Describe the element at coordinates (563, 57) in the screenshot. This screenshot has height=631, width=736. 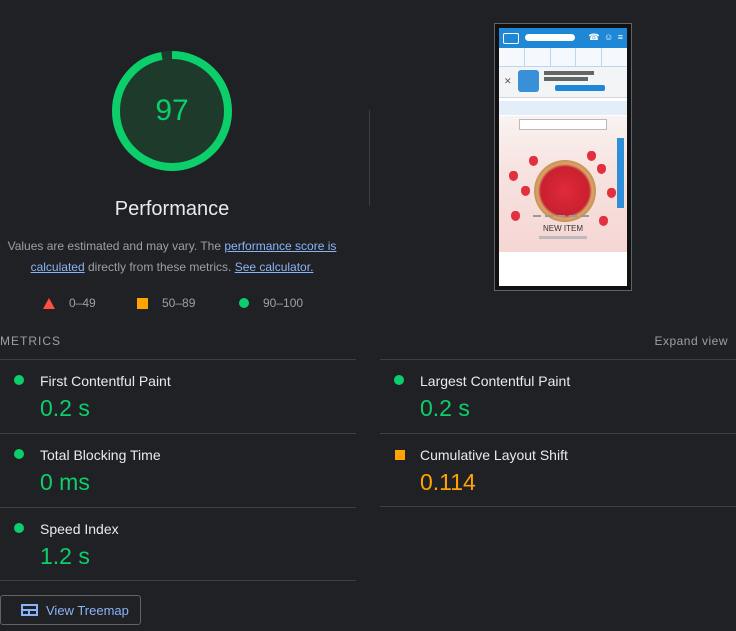
I see `mobile-nav` at that location.